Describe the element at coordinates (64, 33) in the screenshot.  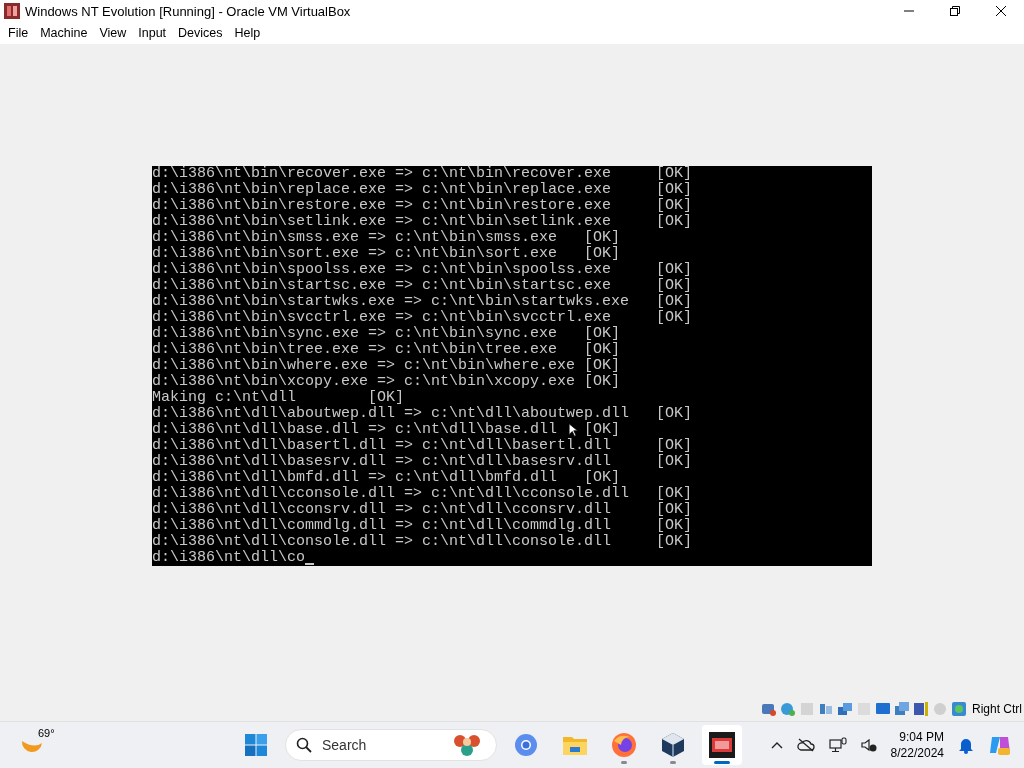
I see `menu-item: Machine` at that location.